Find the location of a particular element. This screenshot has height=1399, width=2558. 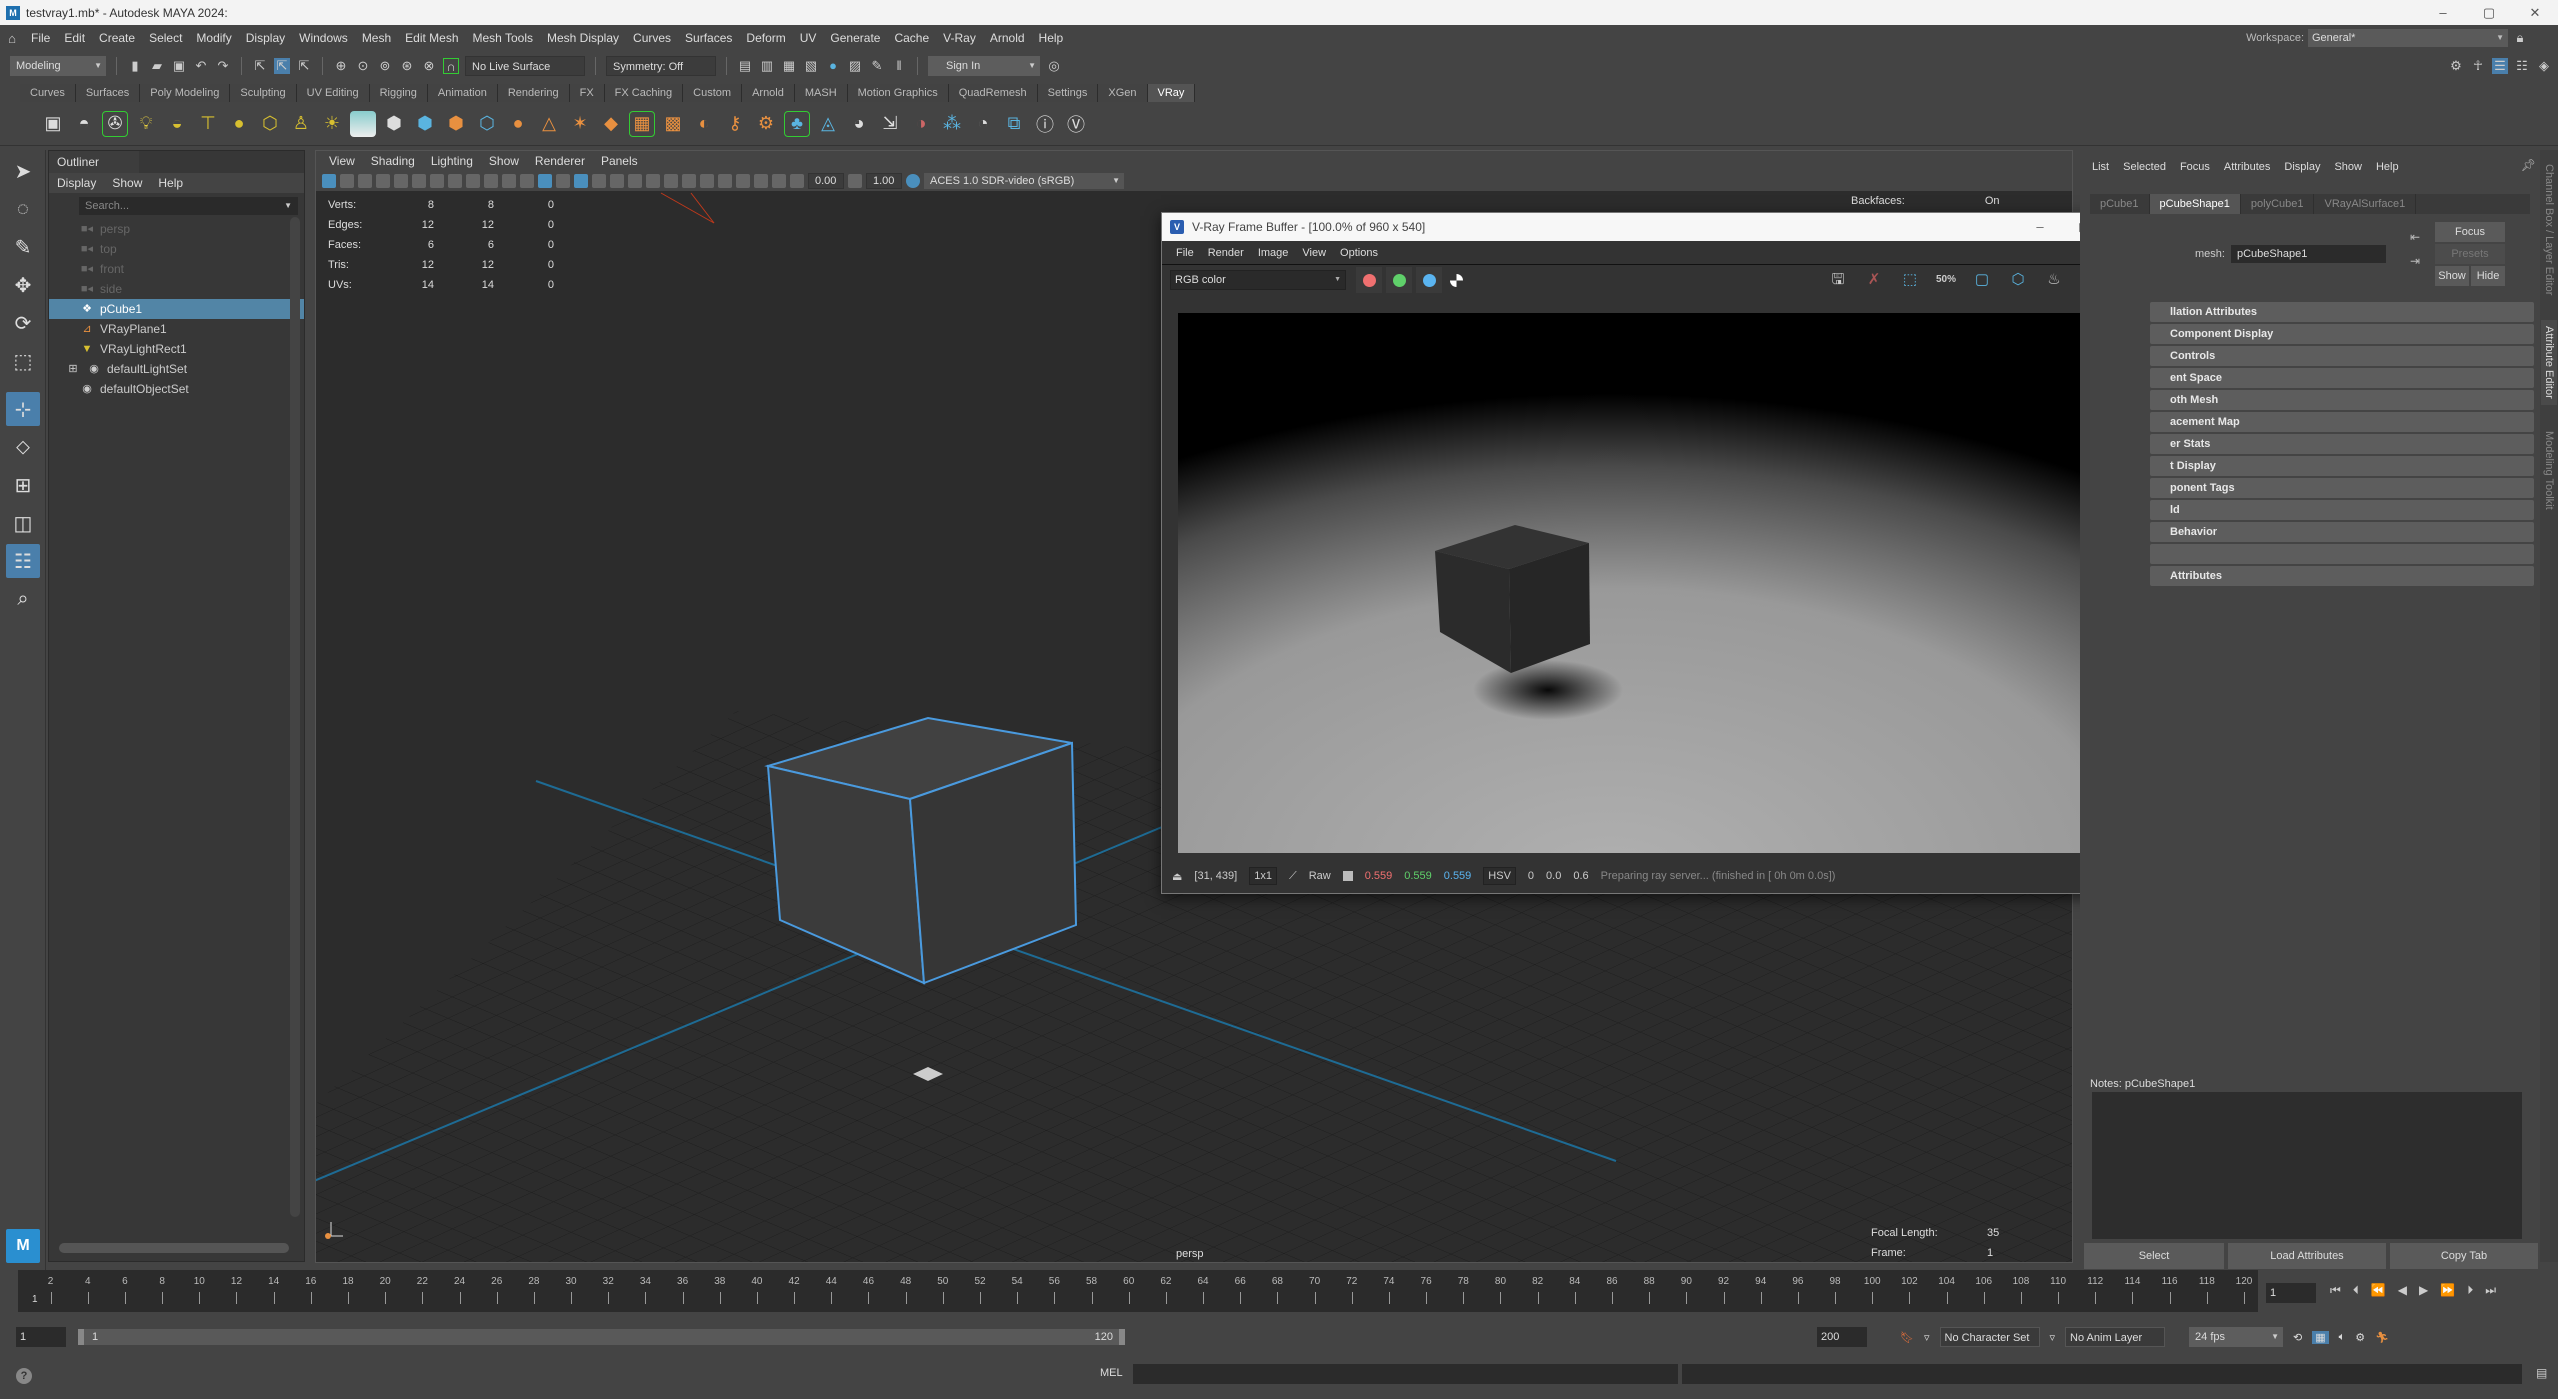

single-perspective-view-icon: ⬦ is located at coordinates (23, 447).